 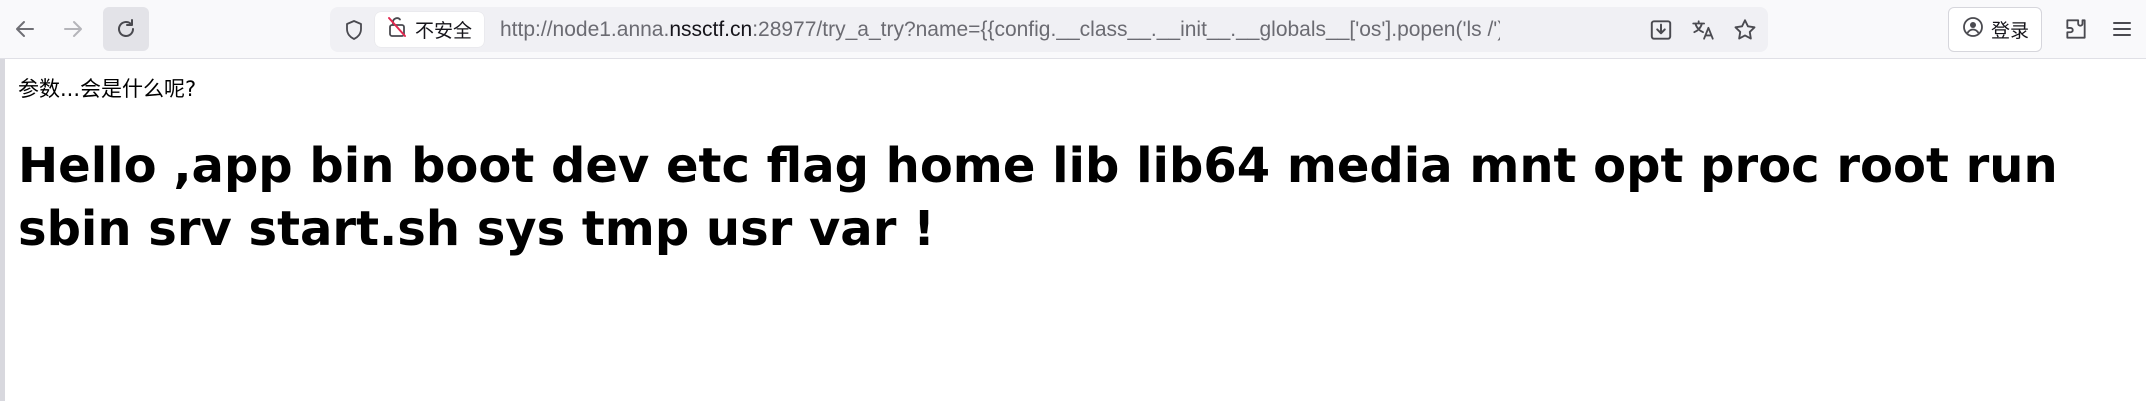 I want to click on back-button, so click(x=25, y=29).